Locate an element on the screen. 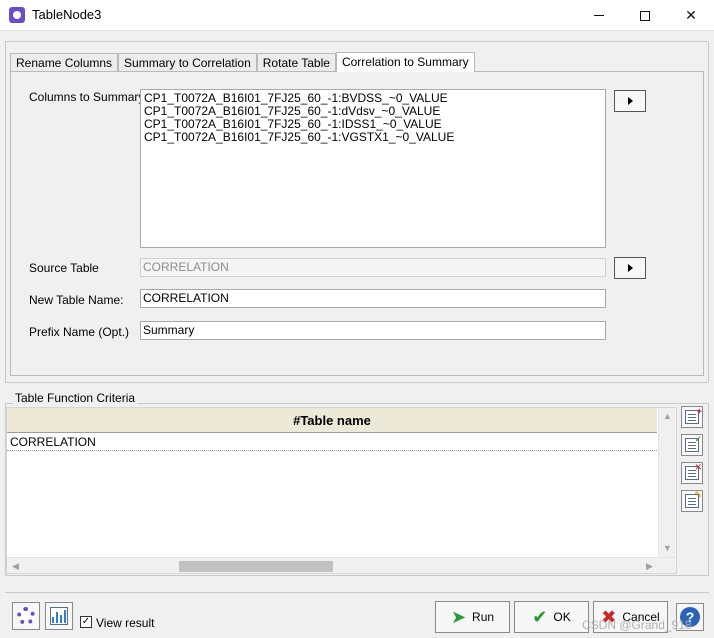 The image size is (714, 638). columns-label: Columns to Summary is located at coordinates (87, 97).